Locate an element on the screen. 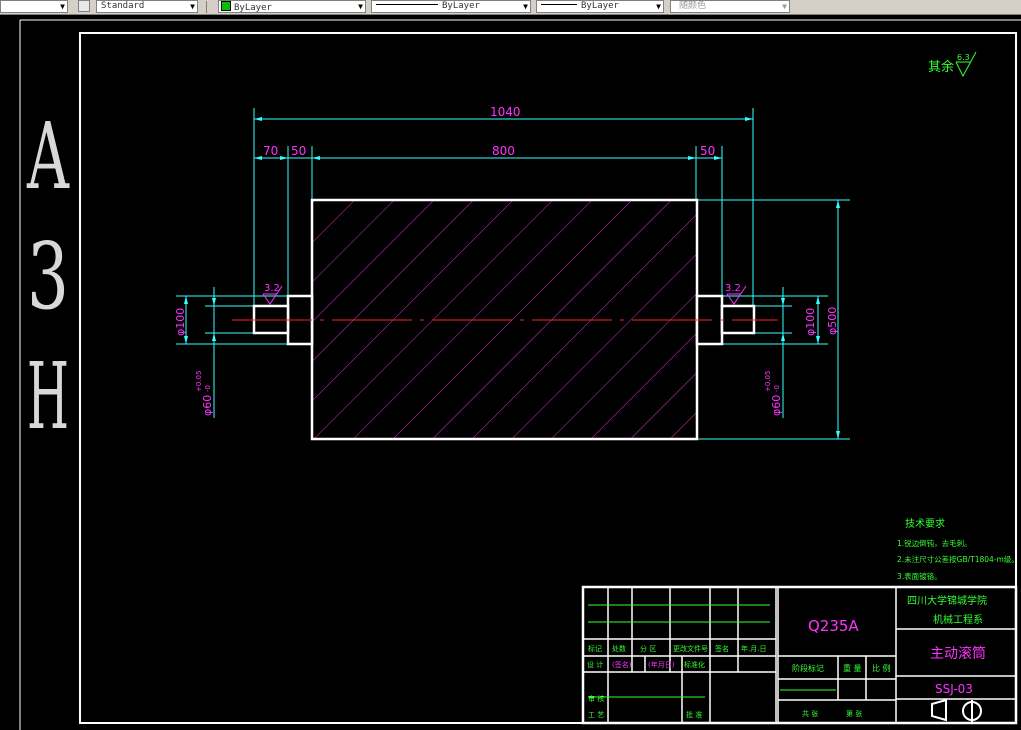  dim-shaft-tol-low-right: -0 is located at coordinates (777, 388).